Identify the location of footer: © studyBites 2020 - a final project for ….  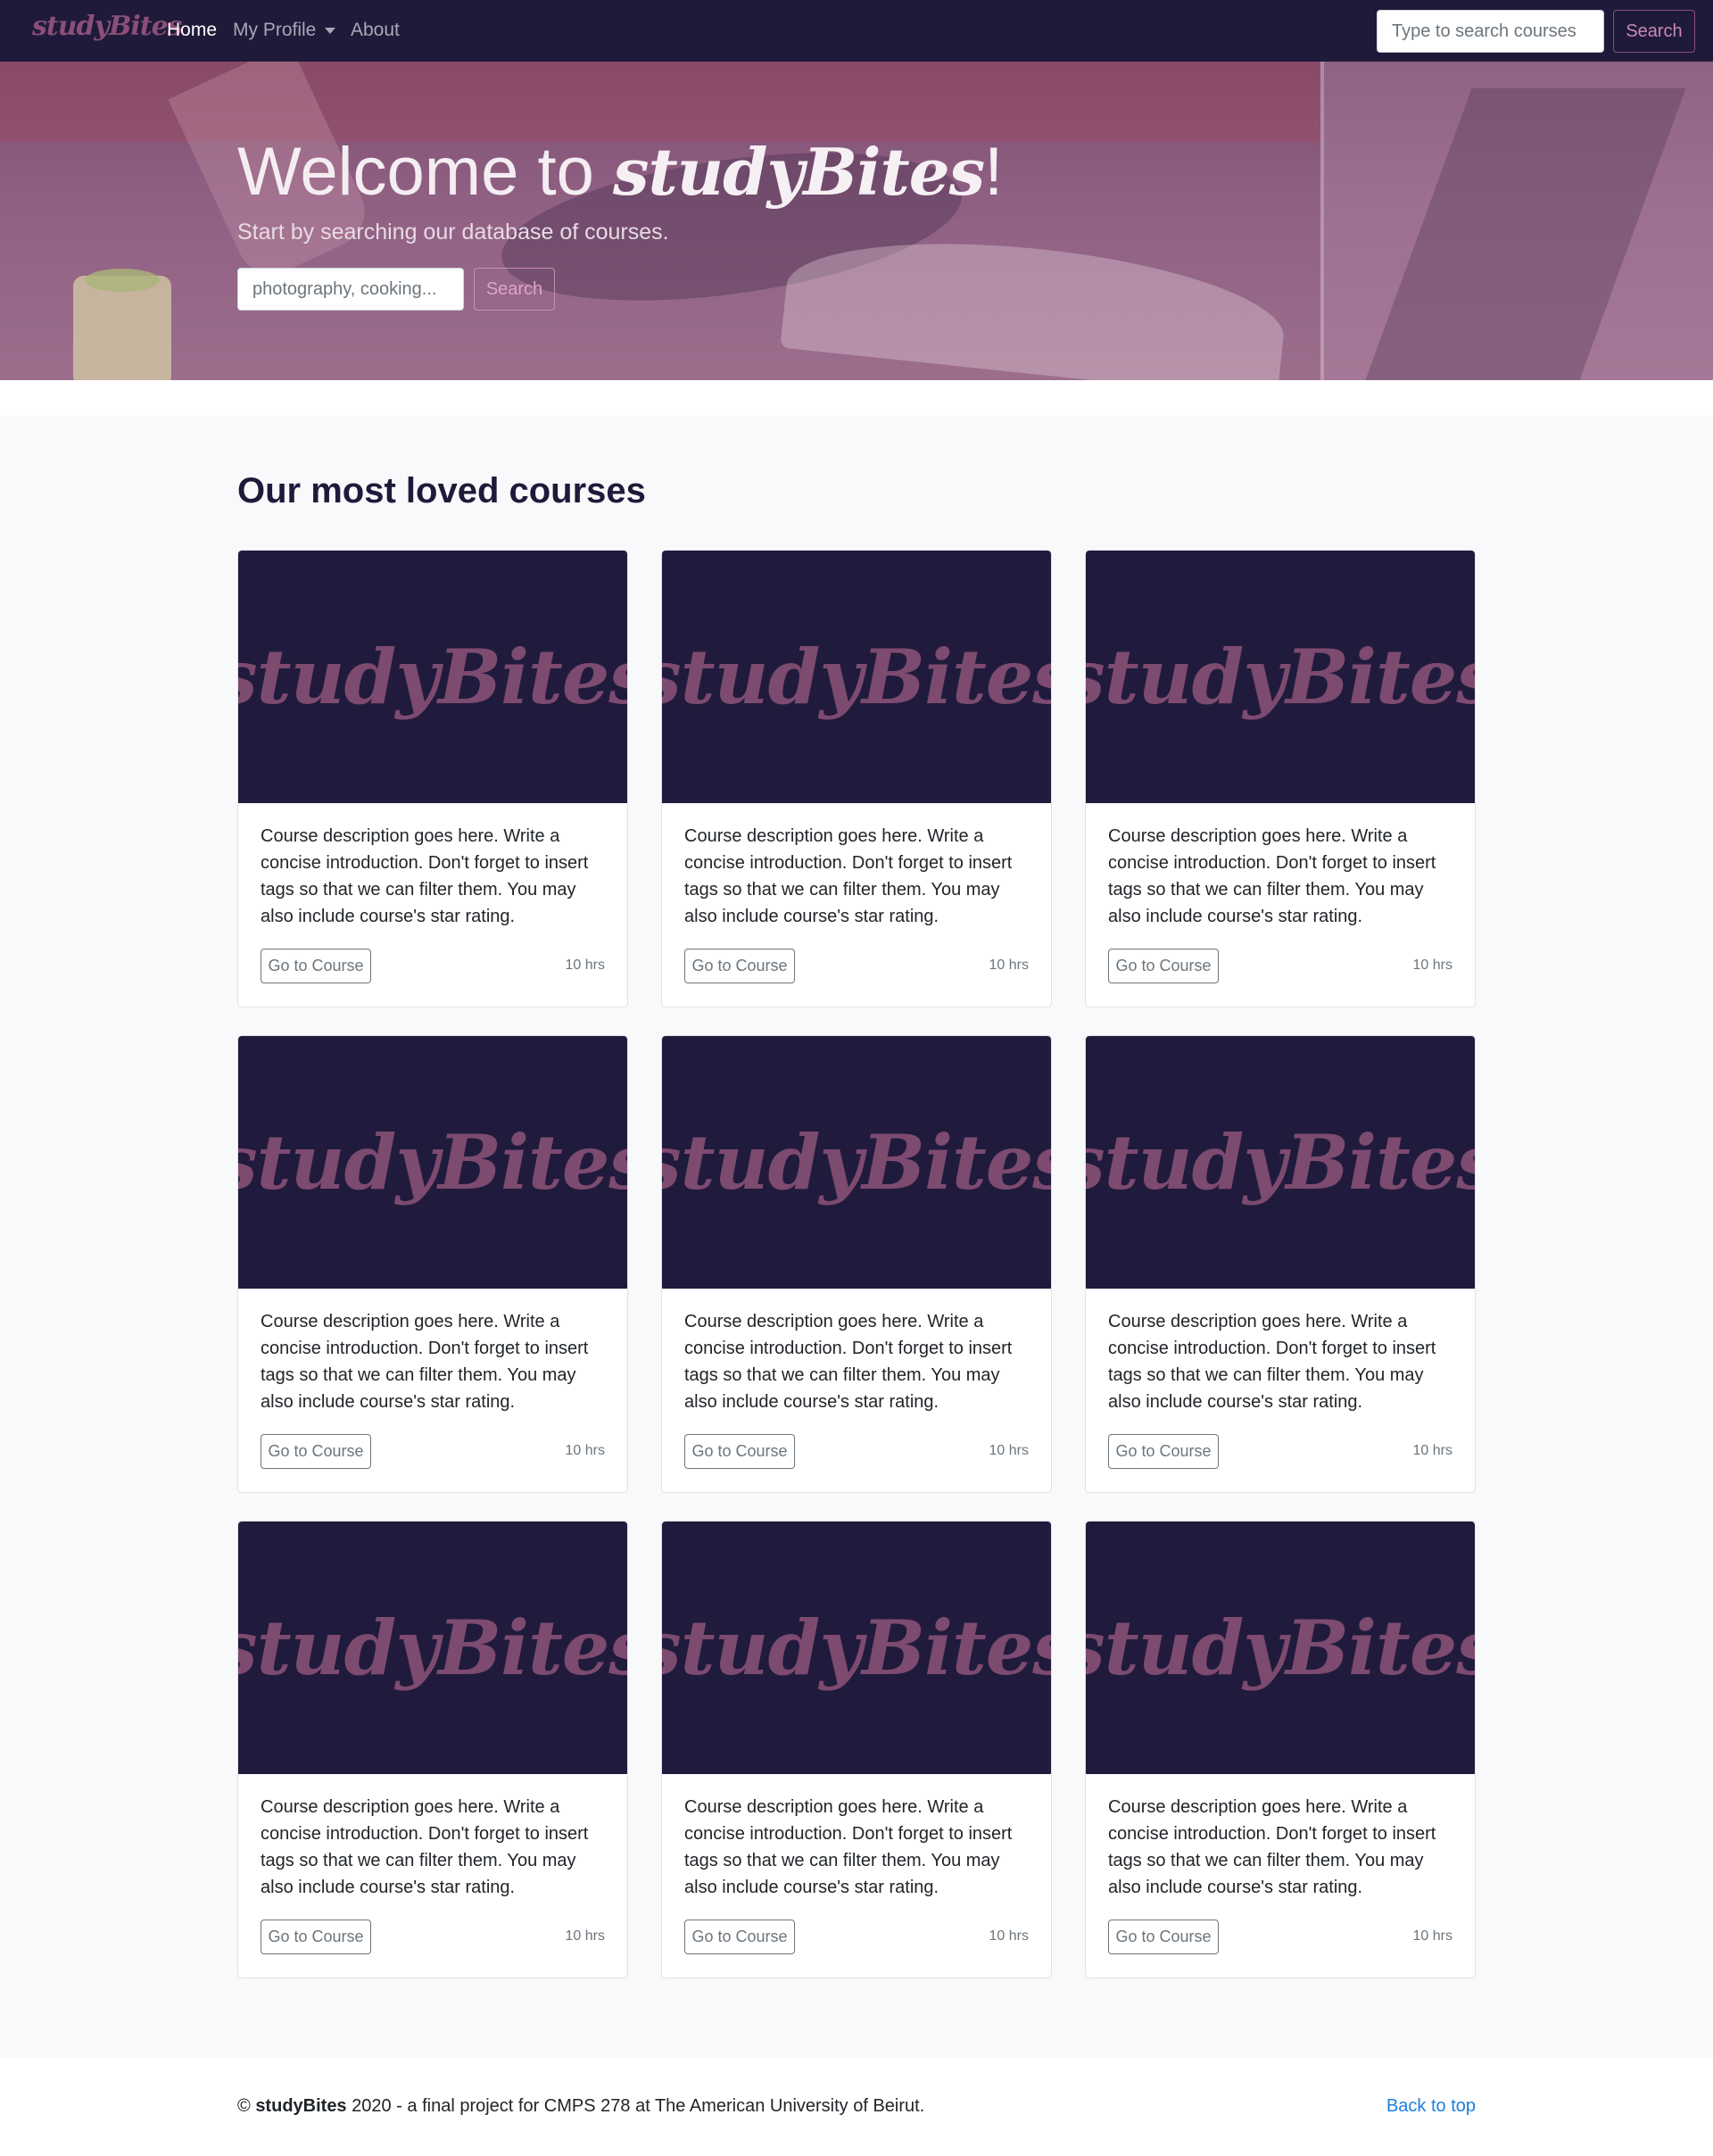
(856, 2107).